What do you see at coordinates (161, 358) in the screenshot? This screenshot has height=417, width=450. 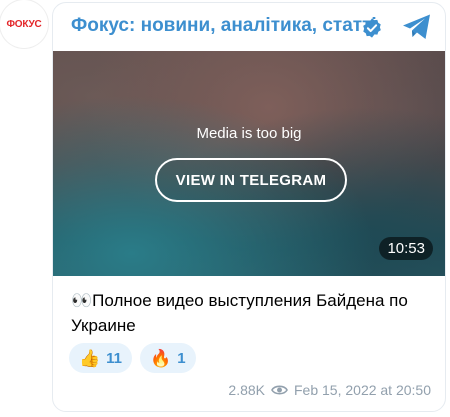 I see `fire-icon: 🔥` at bounding box center [161, 358].